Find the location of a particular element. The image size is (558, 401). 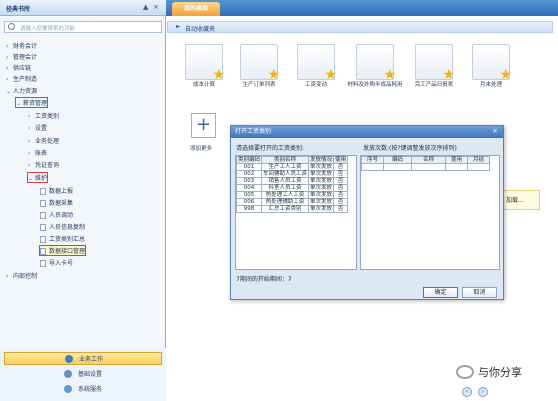

table-row: 001 生产工人工资 单次发放否 is located at coordinates (292, 167).